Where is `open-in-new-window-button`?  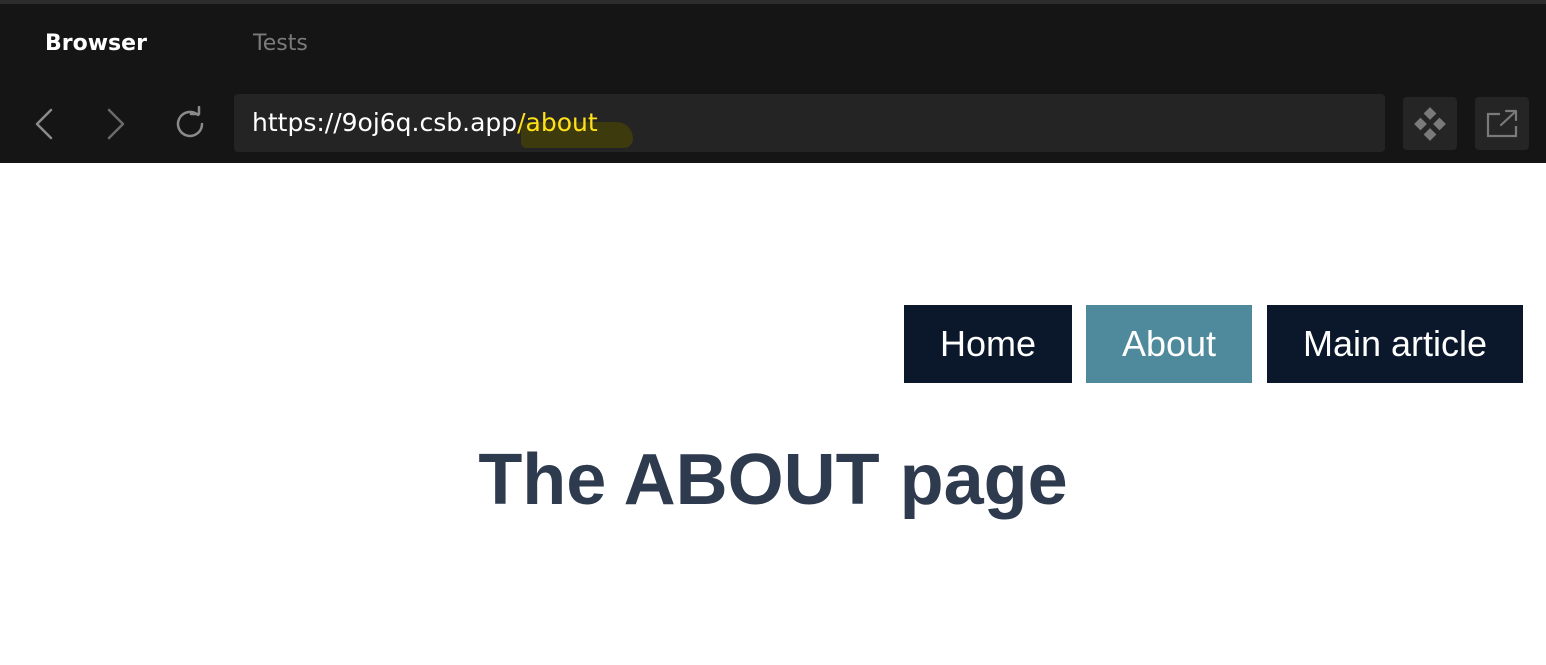 open-in-new-window-button is located at coordinates (1502, 123).